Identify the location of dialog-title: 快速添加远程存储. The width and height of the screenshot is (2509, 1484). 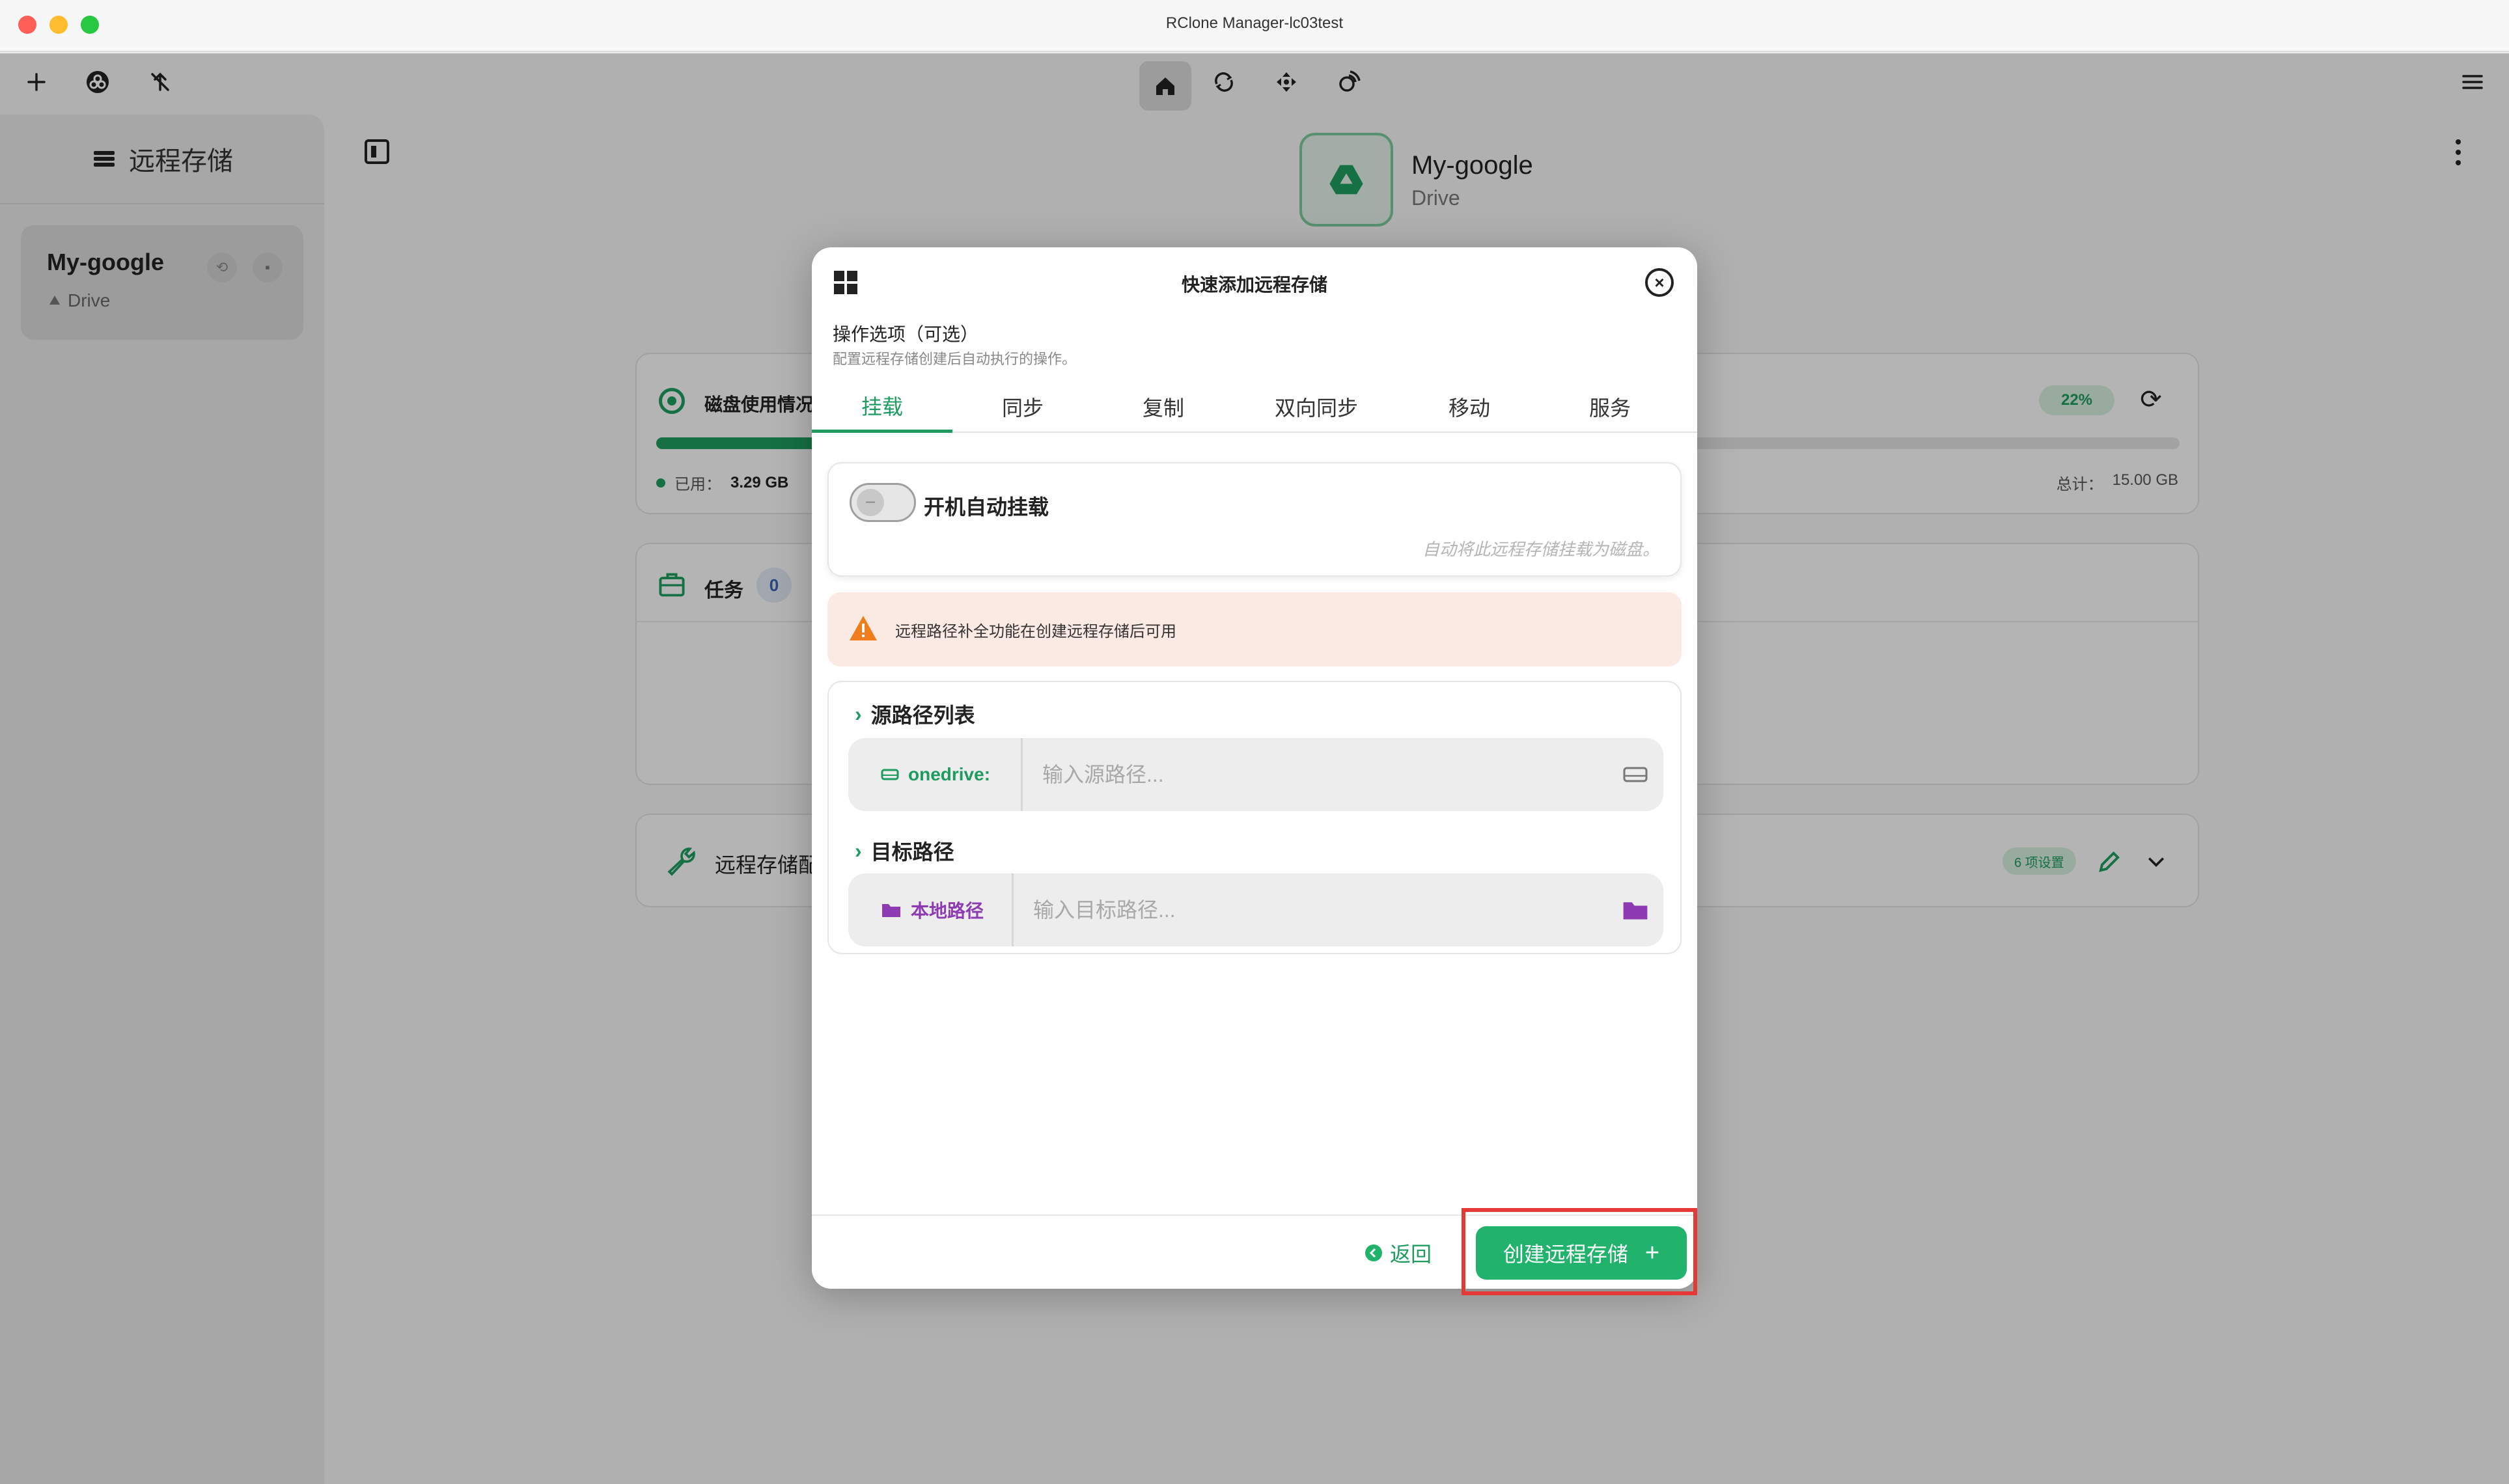
(1254, 285).